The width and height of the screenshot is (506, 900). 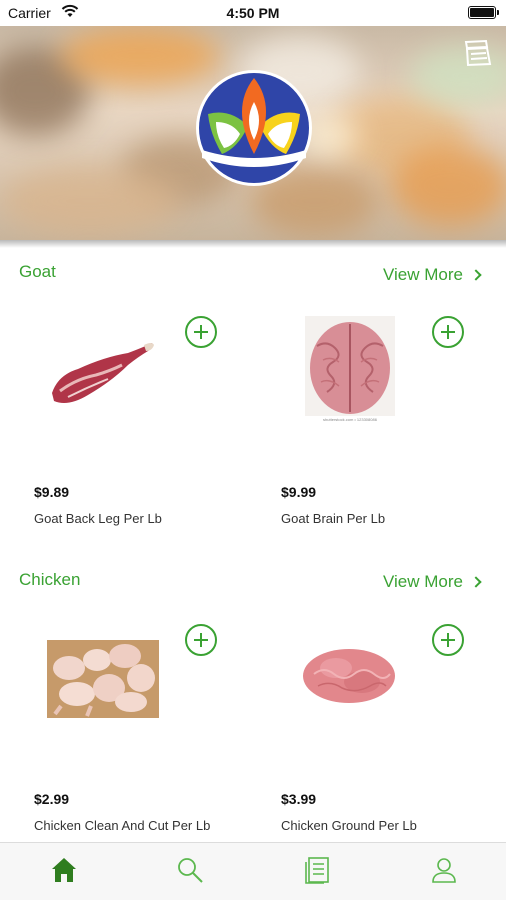 I want to click on product-name: Goat Brain Per Lb, so click(x=333, y=518).